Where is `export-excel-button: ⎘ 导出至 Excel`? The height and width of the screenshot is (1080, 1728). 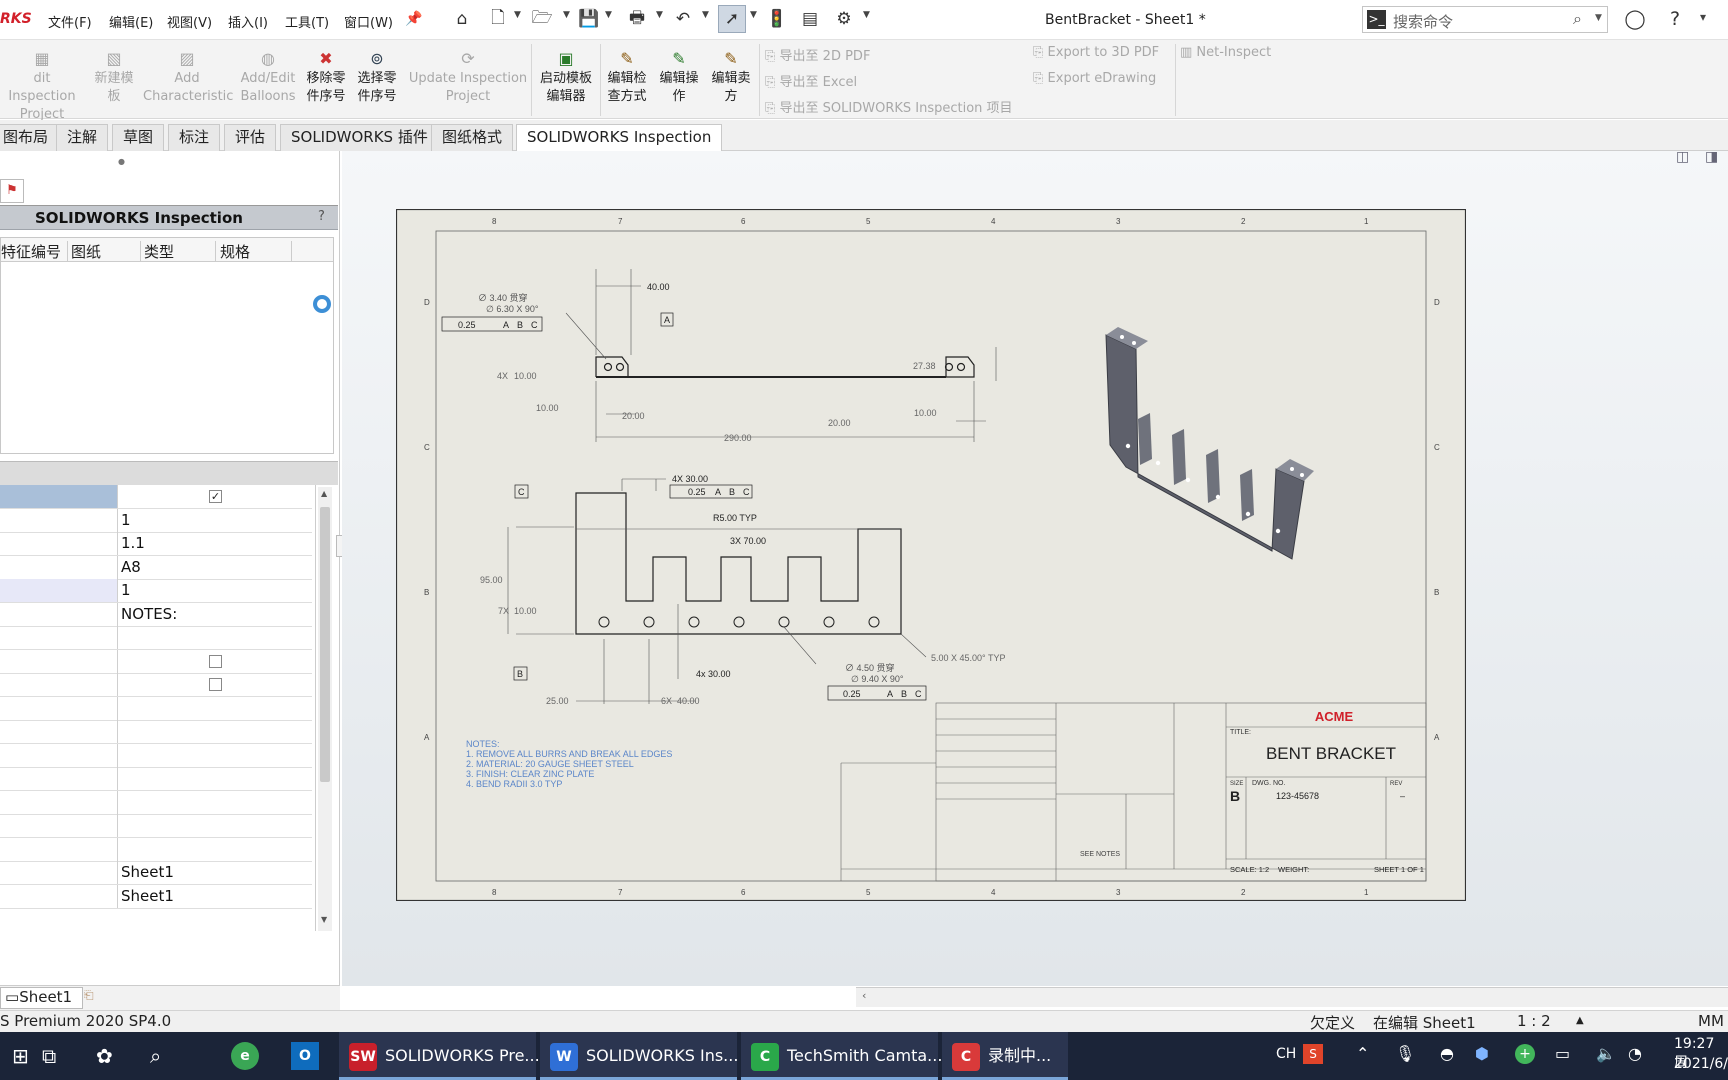
export-excel-button: ⎘ 导出至 Excel is located at coordinates (811, 80).